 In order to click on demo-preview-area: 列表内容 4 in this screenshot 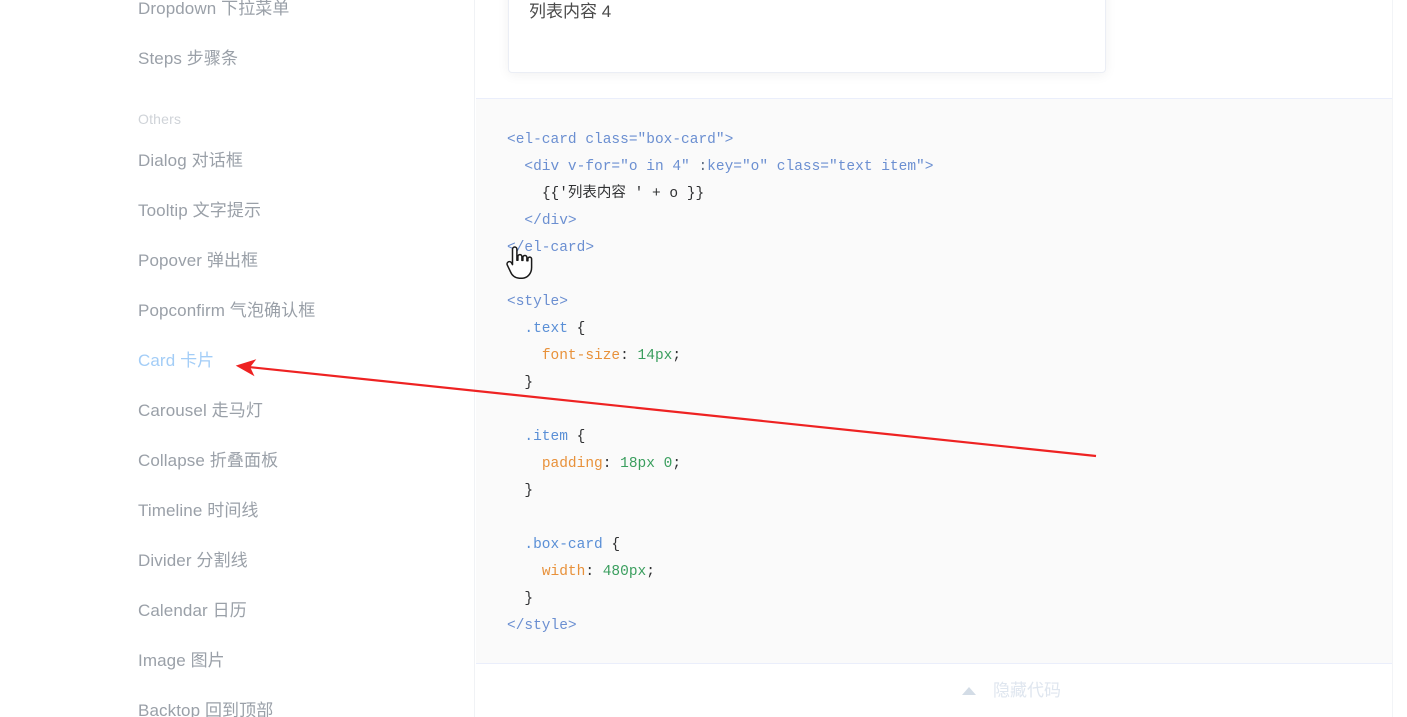, I will do `click(941, 49)`.